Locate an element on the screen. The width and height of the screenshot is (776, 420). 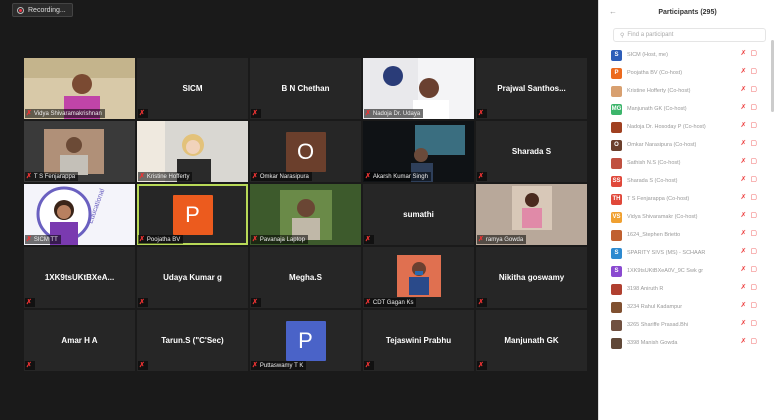
participant-tile: Amar H A ✗ is located at coordinates (79, 340).